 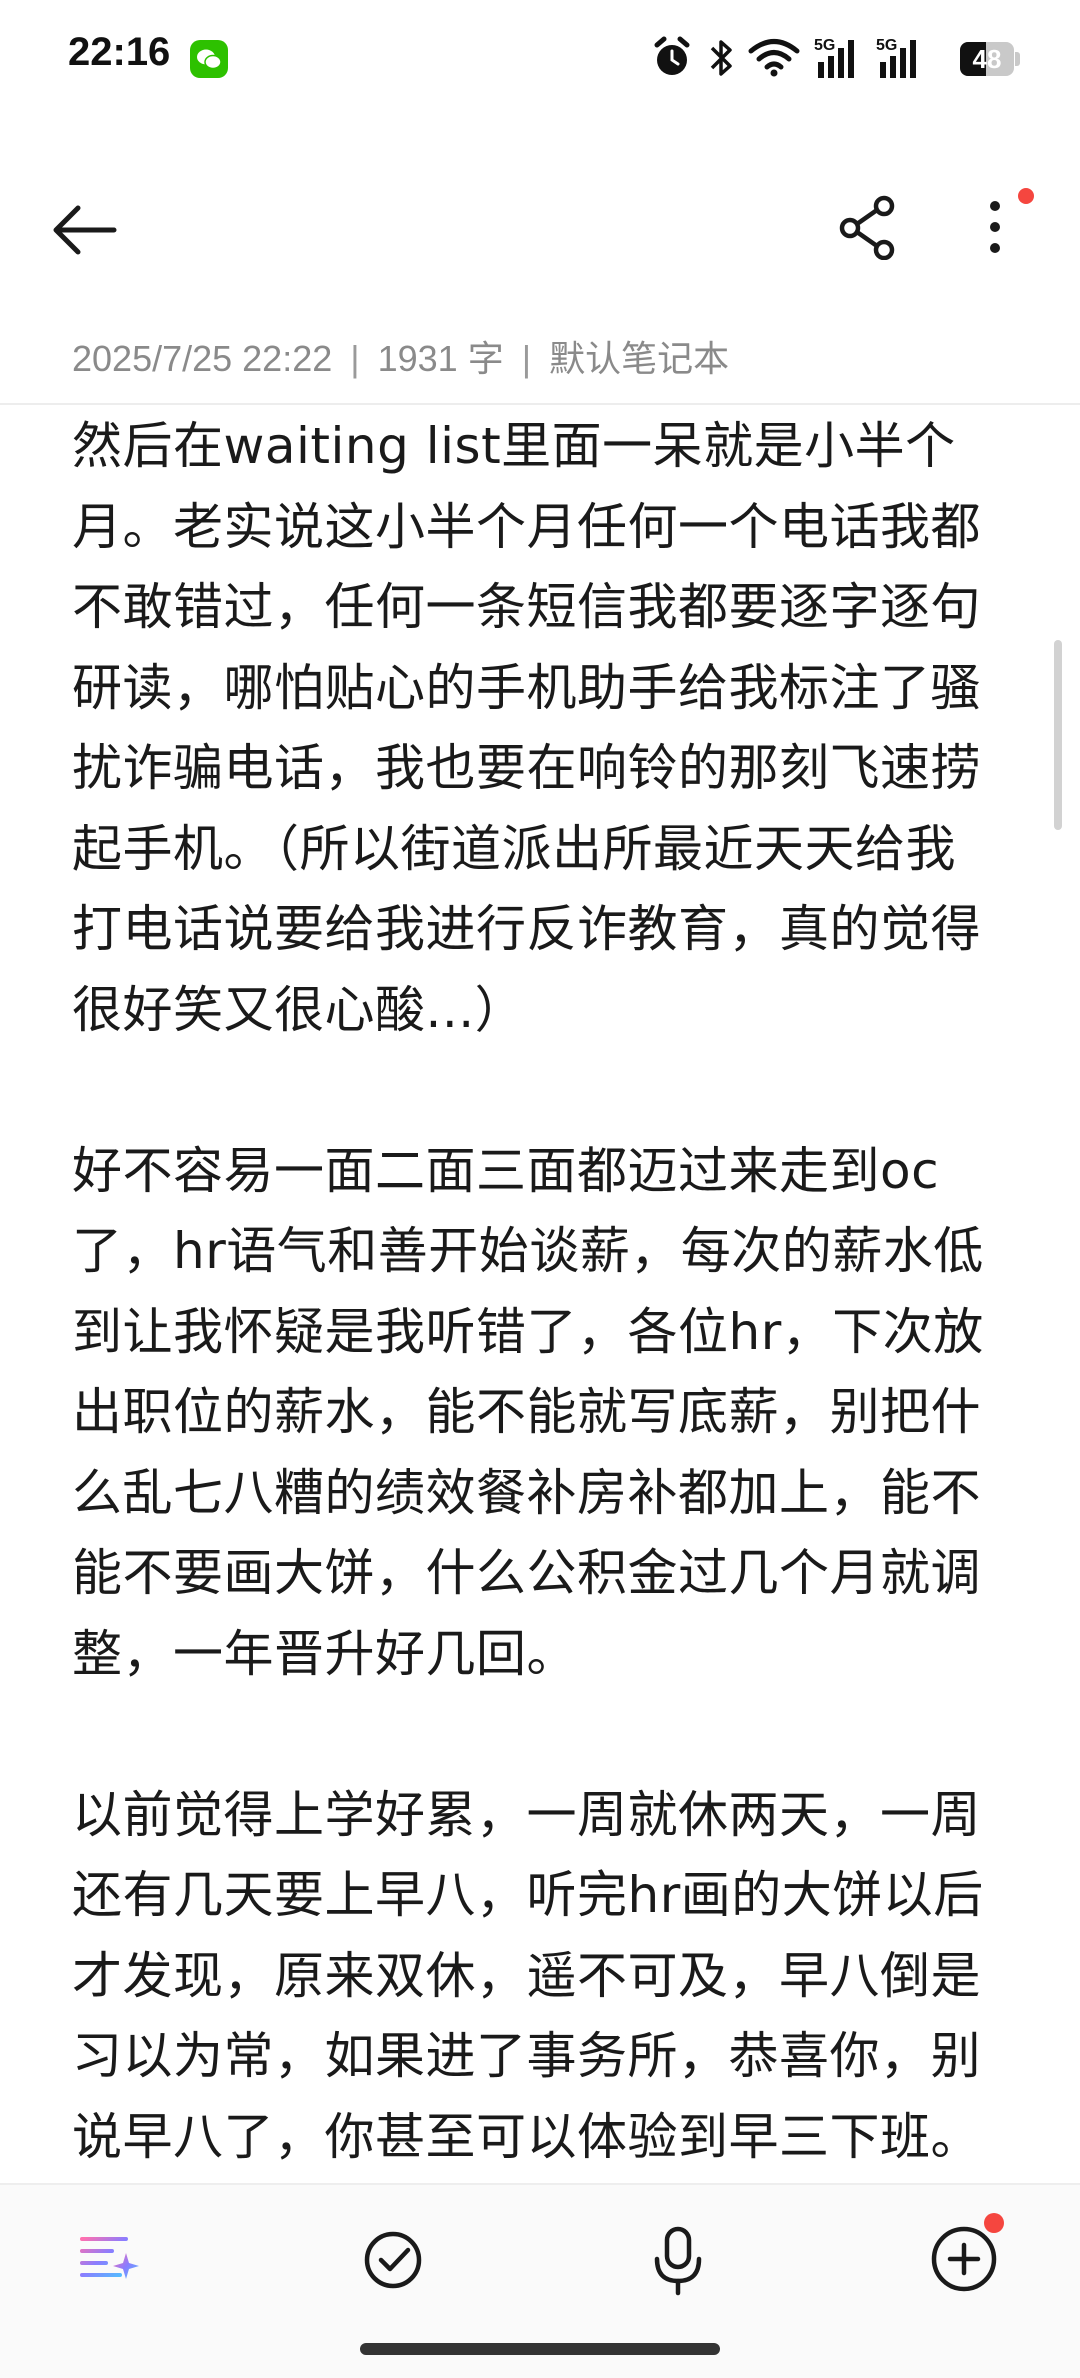 I want to click on battery-level: 48, so click(x=987, y=59).